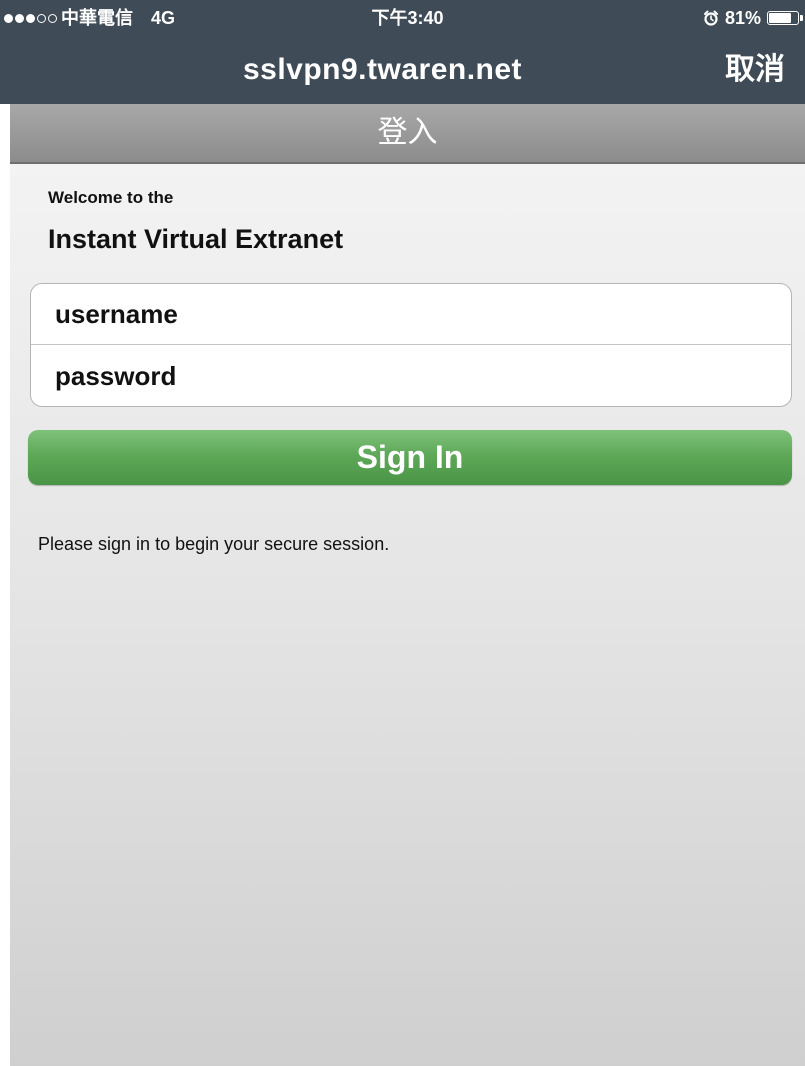 The width and height of the screenshot is (805, 1066). I want to click on username-input, so click(411, 314).